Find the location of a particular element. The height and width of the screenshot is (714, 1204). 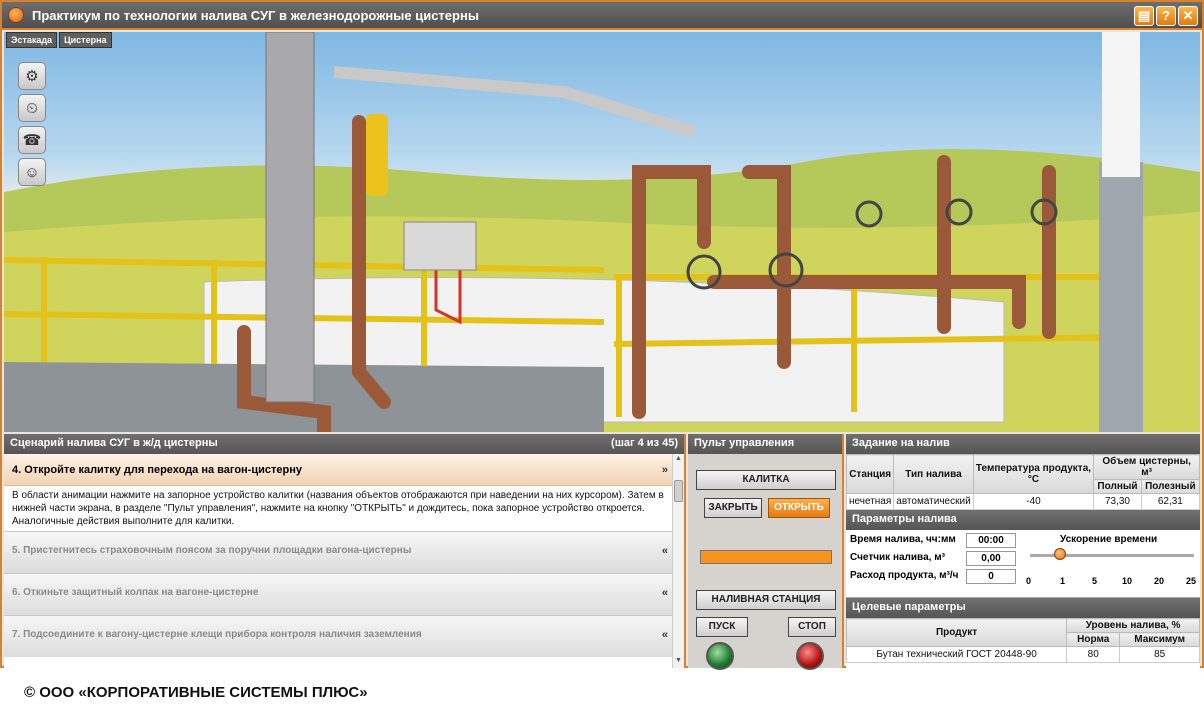

counter-label: Счетчик налива, м³ is located at coordinates (897, 557).